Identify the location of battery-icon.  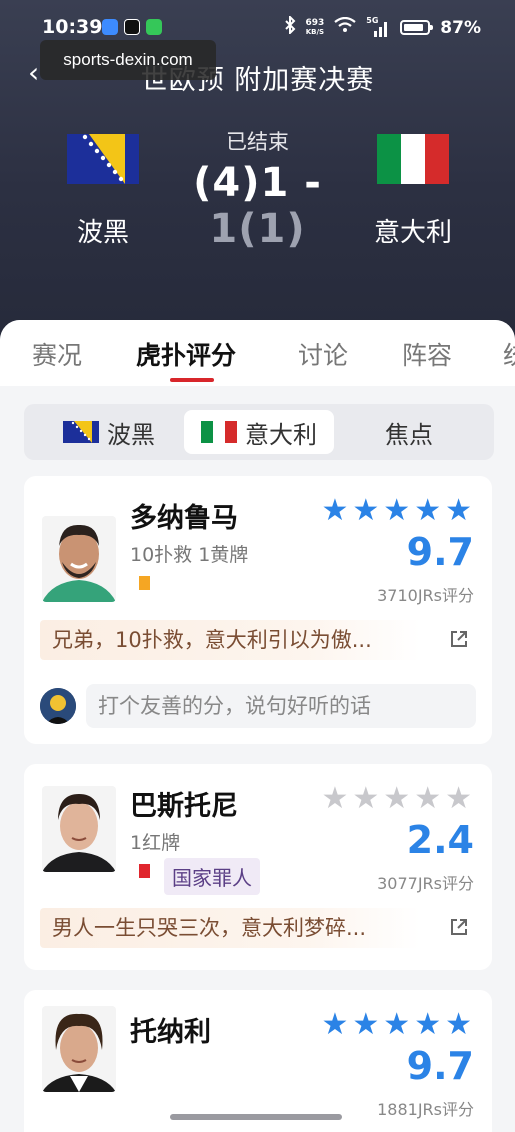
(417, 27).